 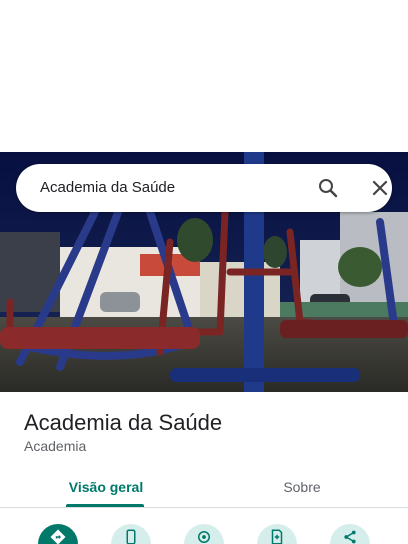 What do you see at coordinates (350, 537) in the screenshot?
I see `share-icon` at bounding box center [350, 537].